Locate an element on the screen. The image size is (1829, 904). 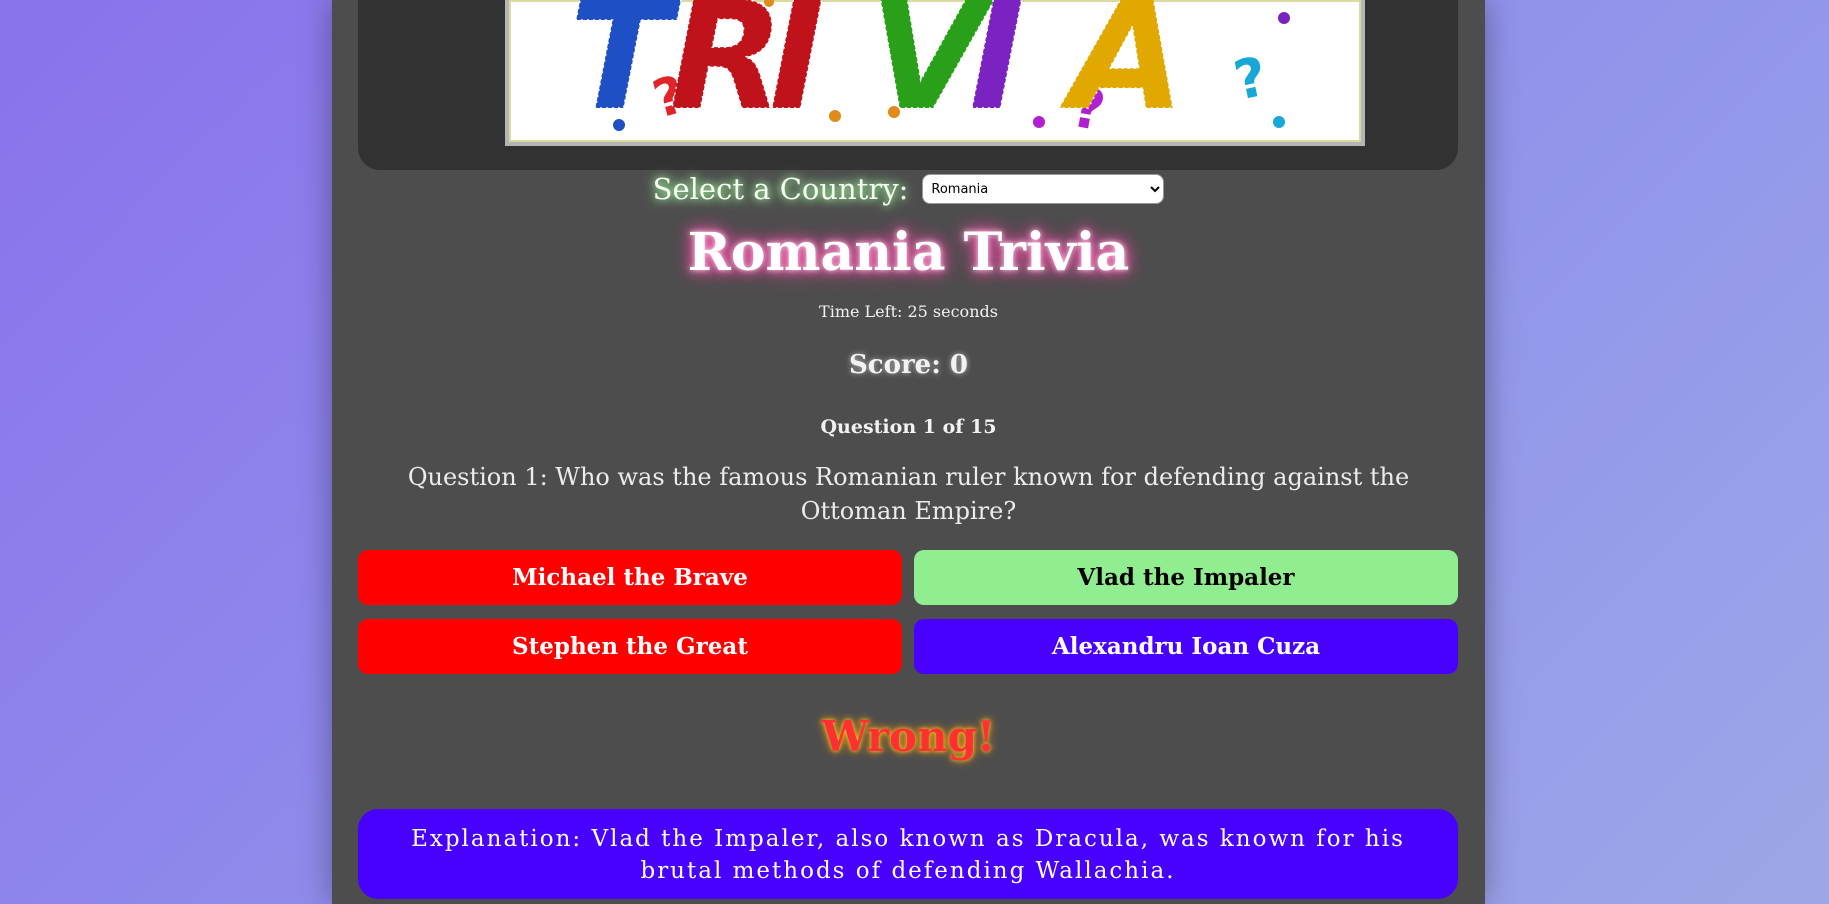
logo-letter: T is located at coordinates (625, 72).